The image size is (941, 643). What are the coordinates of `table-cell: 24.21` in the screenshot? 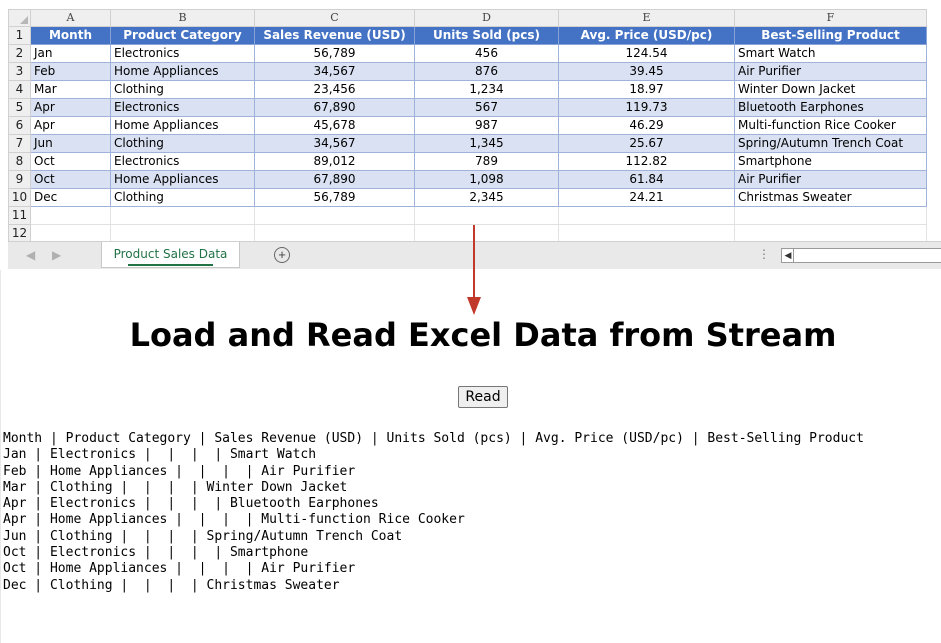 It's located at (646, 197).